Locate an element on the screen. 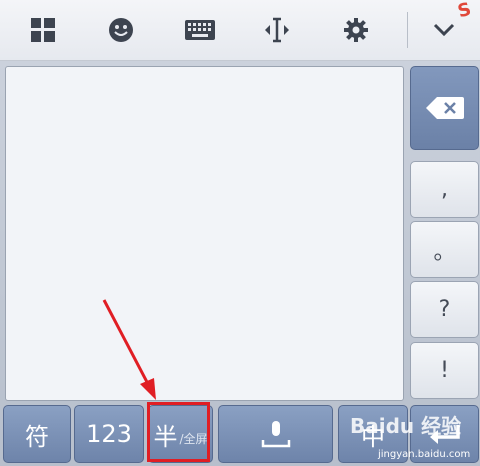 The image size is (480, 466). backspace-key is located at coordinates (444, 108).